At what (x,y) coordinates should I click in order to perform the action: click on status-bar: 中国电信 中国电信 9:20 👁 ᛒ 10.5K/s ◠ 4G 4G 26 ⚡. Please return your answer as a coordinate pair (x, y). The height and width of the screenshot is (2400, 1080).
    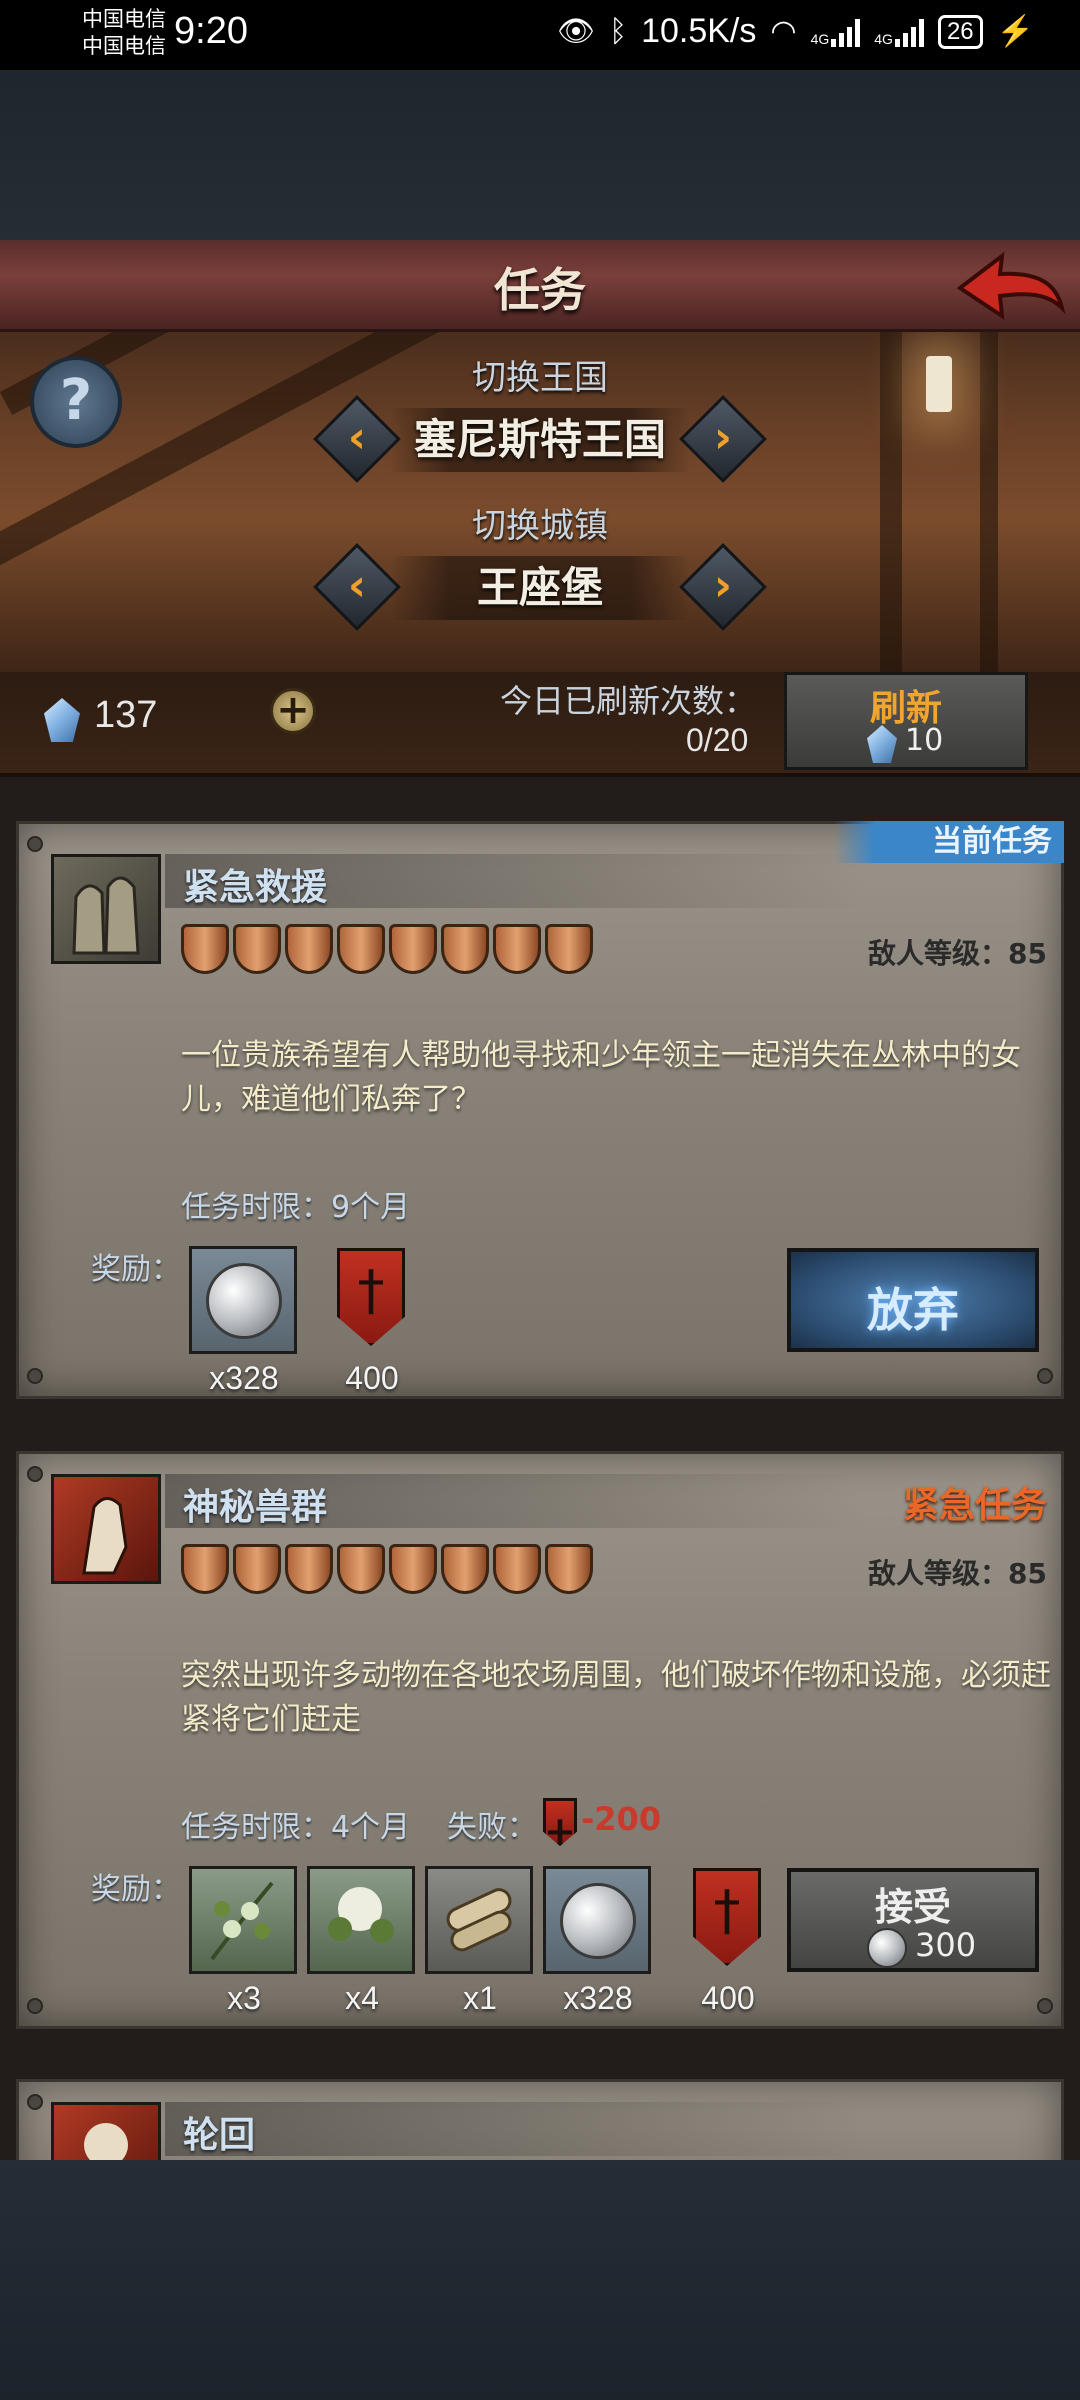
    Looking at the image, I should click on (540, 35).